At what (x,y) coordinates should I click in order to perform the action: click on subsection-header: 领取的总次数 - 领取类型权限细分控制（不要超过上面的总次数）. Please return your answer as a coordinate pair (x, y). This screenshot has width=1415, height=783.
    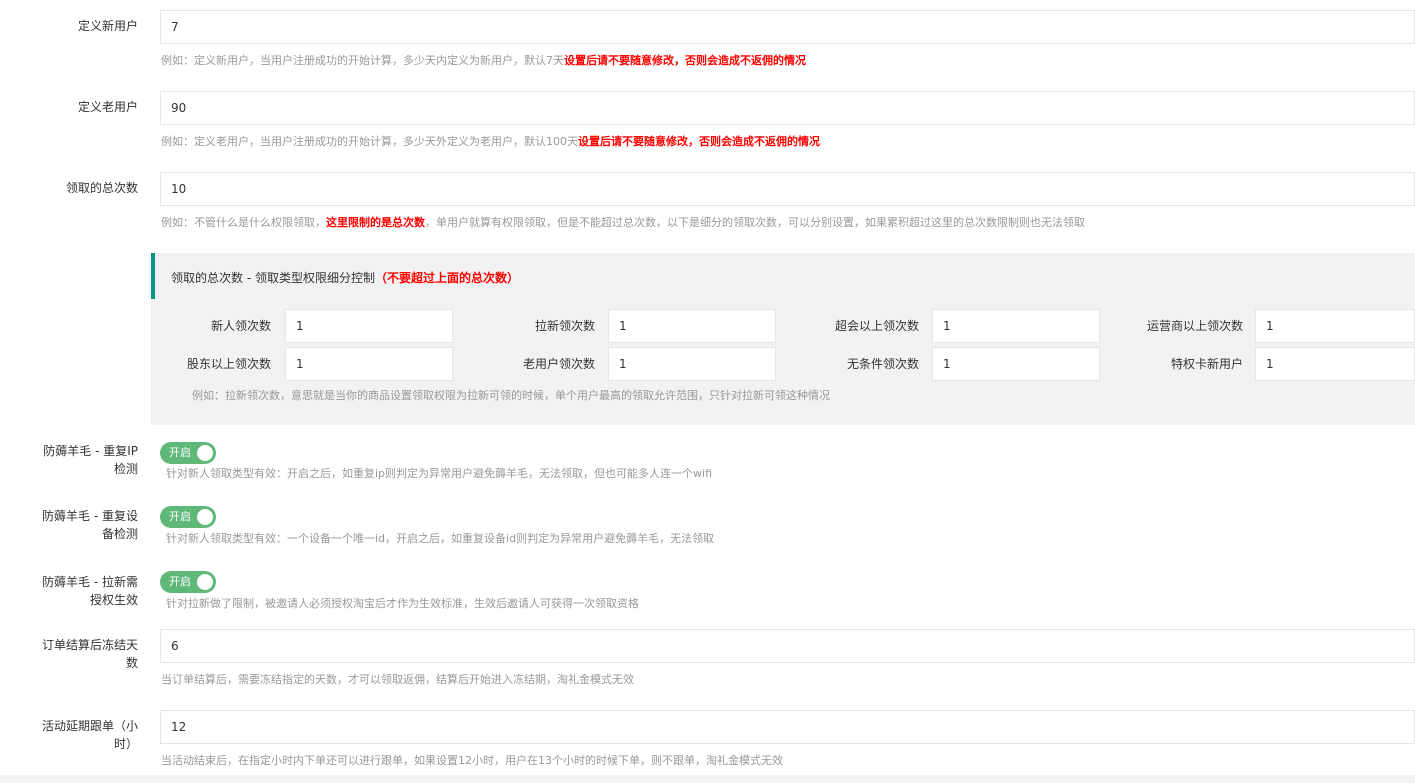
    Looking at the image, I should click on (783, 276).